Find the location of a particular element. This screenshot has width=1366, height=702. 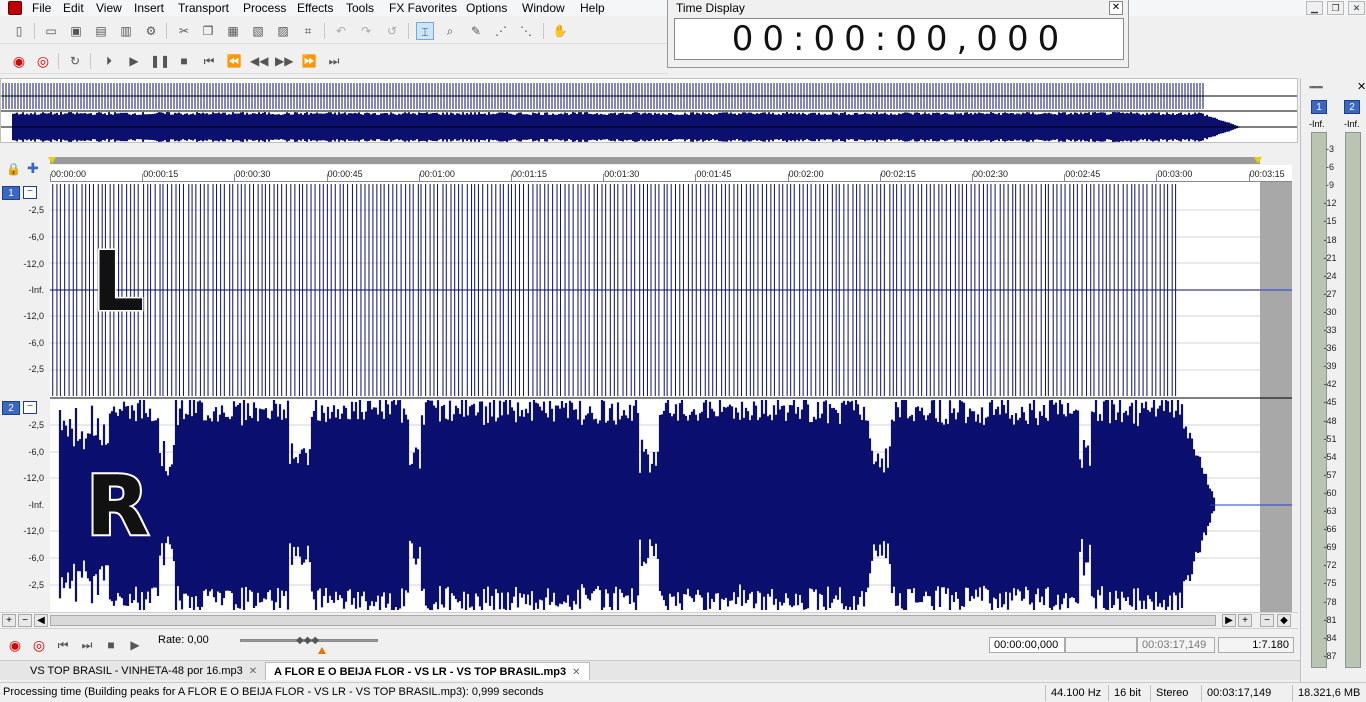

copy-icon: ❐ is located at coordinates (208, 31).